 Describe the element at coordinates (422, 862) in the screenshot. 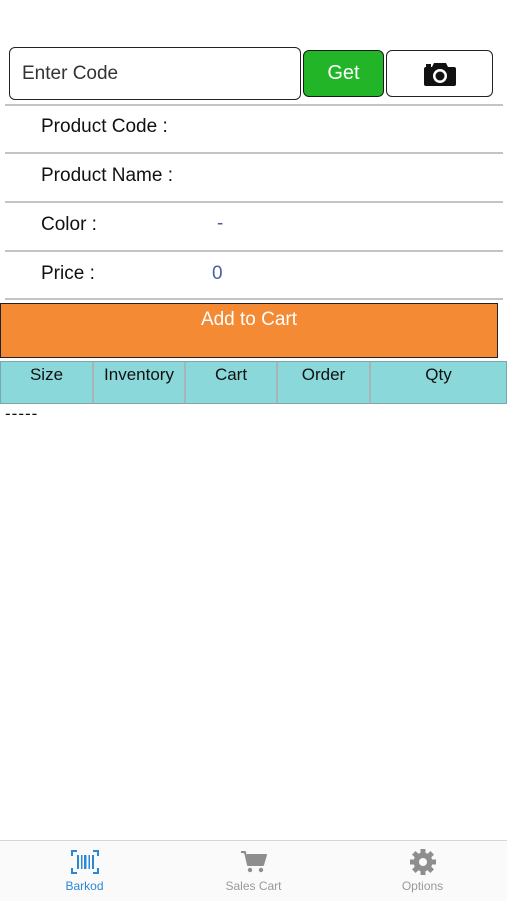

I see `gear-icon` at that location.